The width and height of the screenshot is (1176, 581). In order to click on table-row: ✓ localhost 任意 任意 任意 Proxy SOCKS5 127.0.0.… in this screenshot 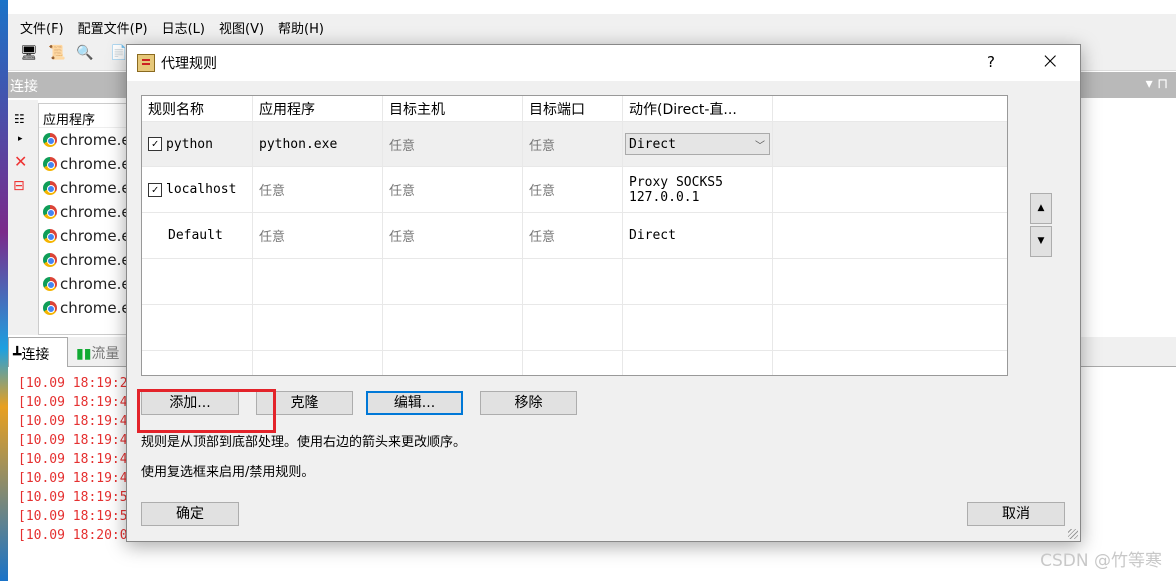, I will do `click(574, 190)`.